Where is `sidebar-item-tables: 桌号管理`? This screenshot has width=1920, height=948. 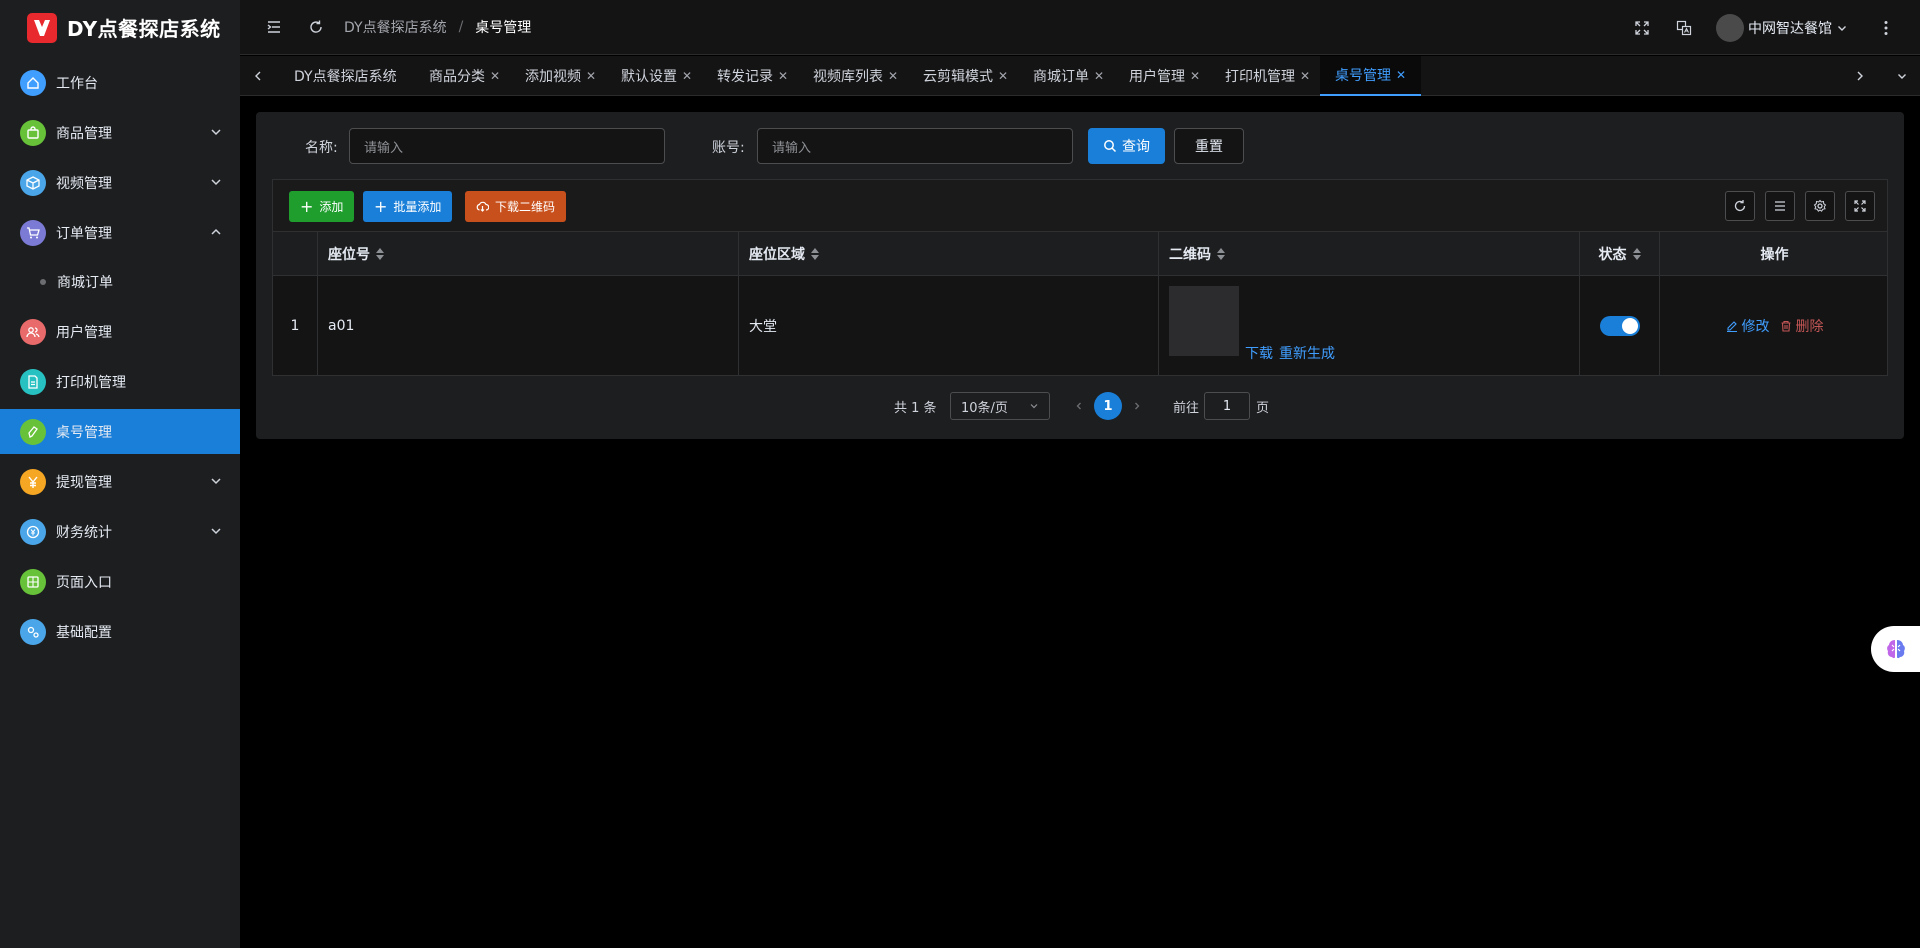
sidebar-item-tables: 桌号管理 is located at coordinates (120, 431).